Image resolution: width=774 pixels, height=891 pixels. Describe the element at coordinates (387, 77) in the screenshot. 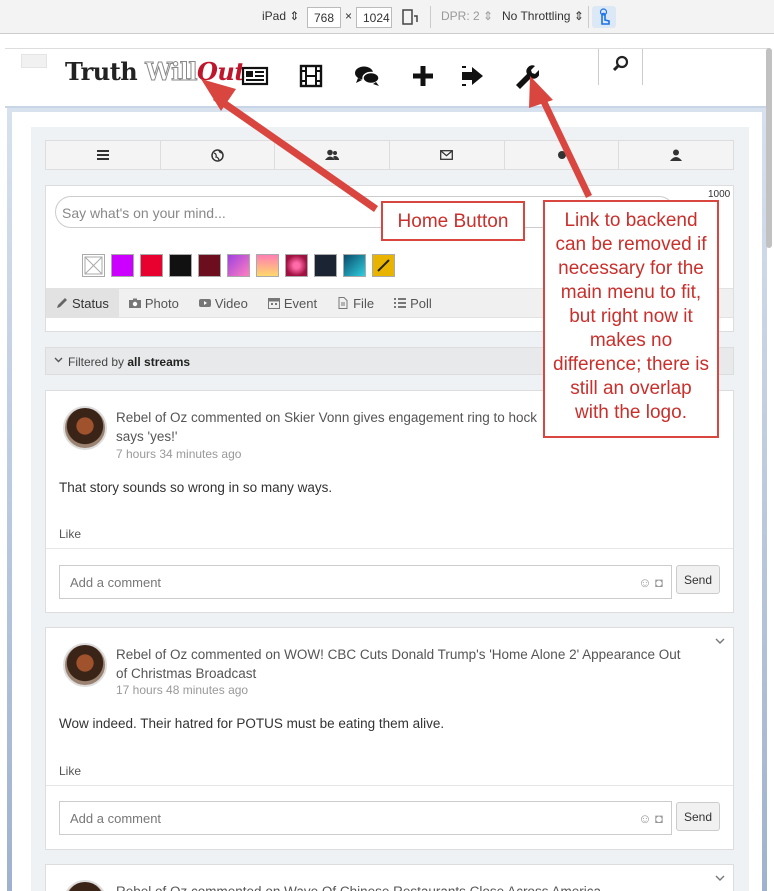

I see `site-header: Truth WillOut` at that location.